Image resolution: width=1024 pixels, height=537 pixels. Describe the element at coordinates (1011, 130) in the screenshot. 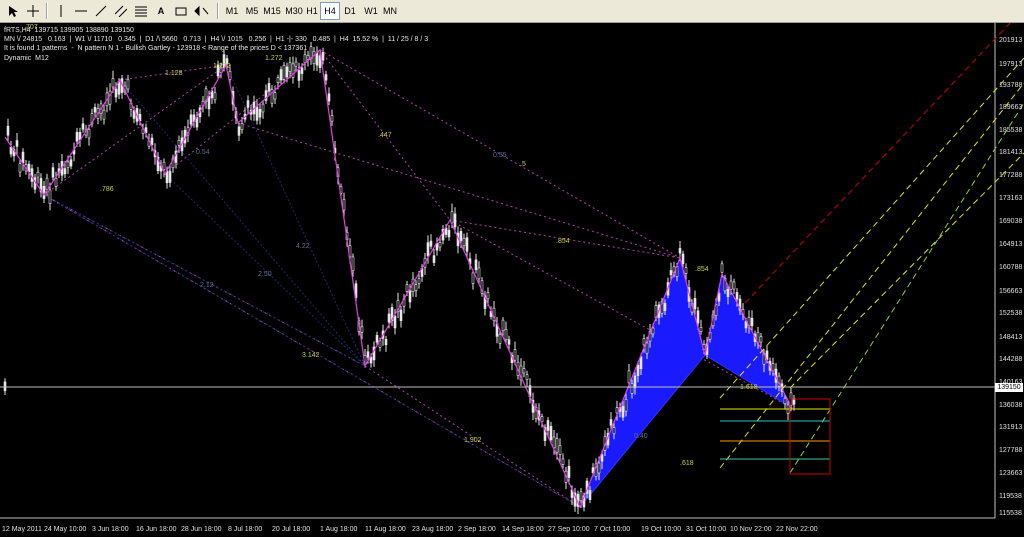

I see `price-axis-label: 185538` at that location.